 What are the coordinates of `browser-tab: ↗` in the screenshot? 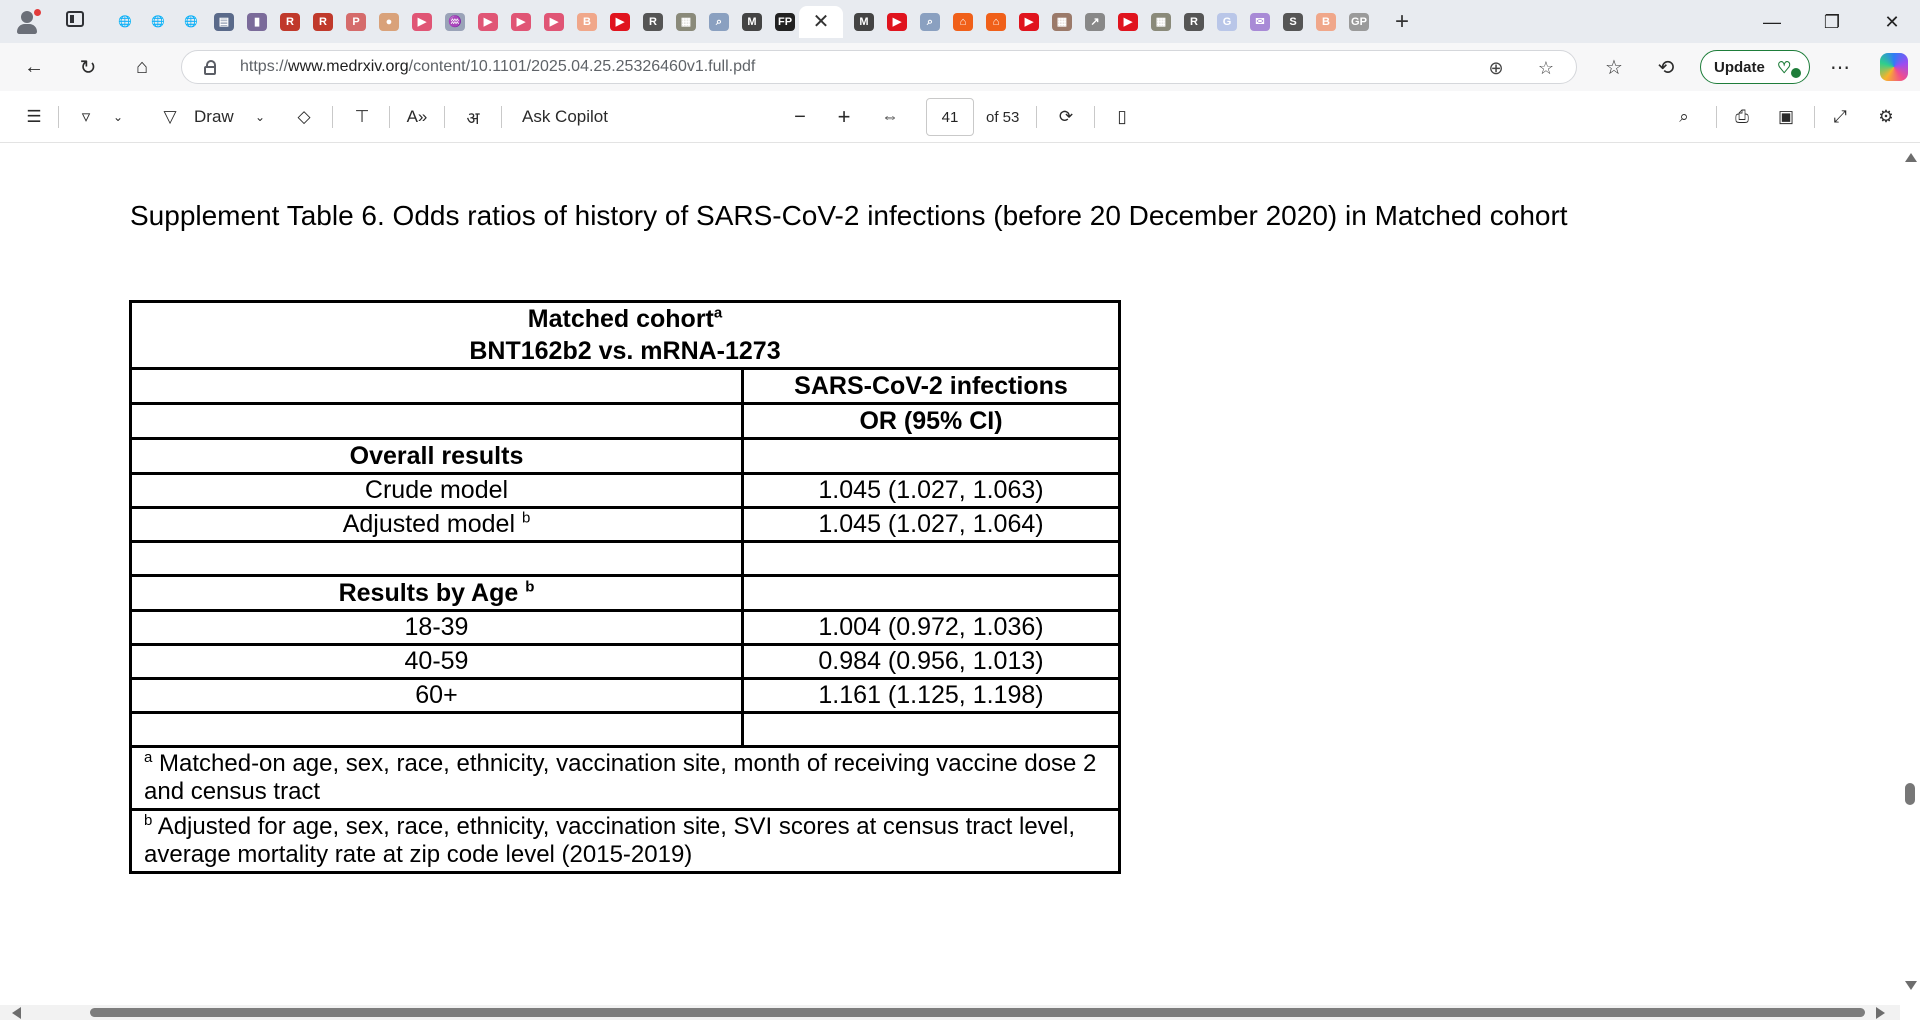 It's located at (1095, 22).